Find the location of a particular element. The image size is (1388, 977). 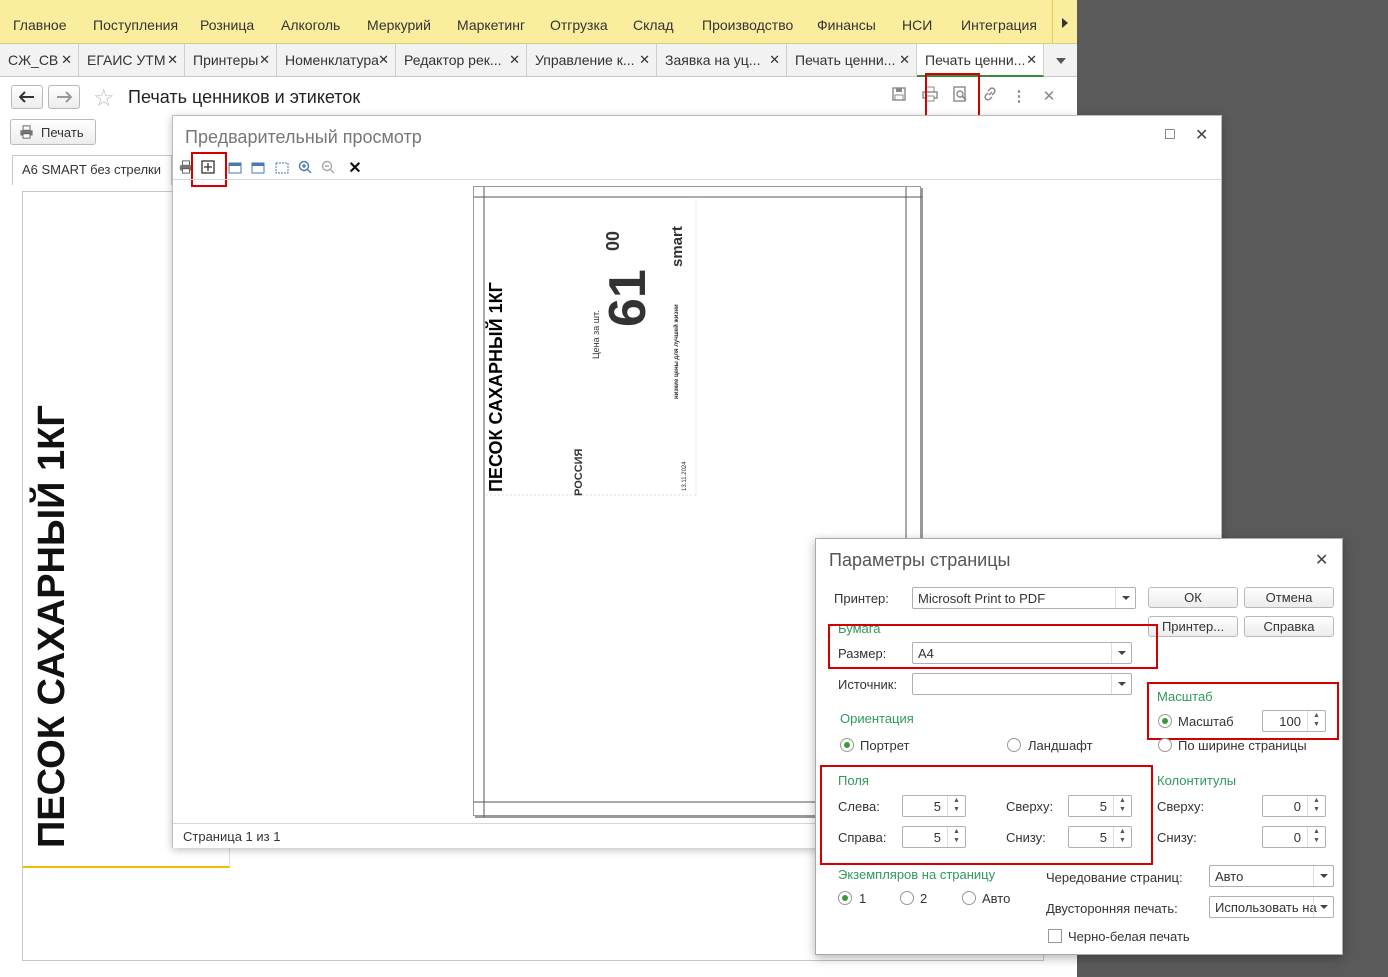

menu-item-nsi: НСИ is located at coordinates (917, 25).